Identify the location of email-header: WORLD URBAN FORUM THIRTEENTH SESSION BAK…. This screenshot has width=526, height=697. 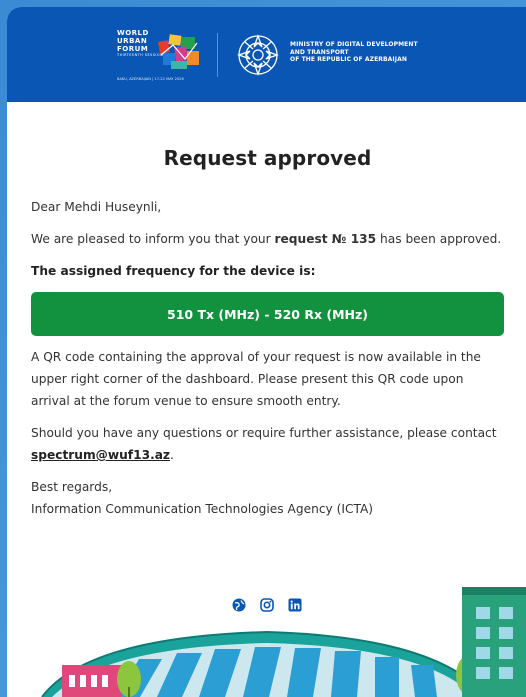
(266, 54).